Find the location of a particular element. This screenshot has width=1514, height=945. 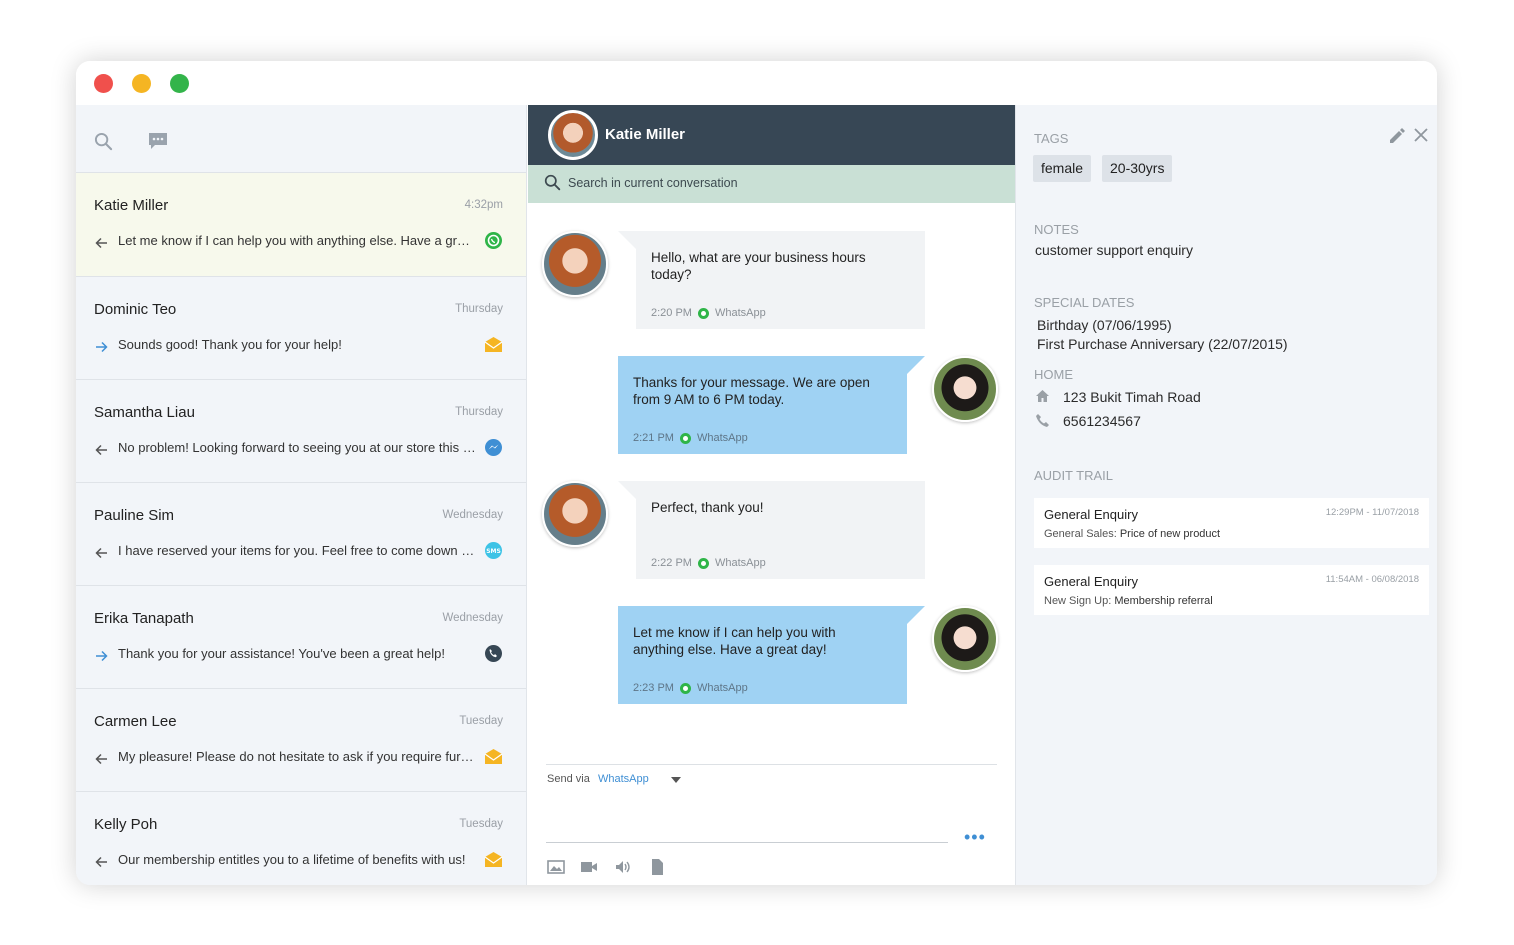

audit-key: General Sales: is located at coordinates (1080, 534).